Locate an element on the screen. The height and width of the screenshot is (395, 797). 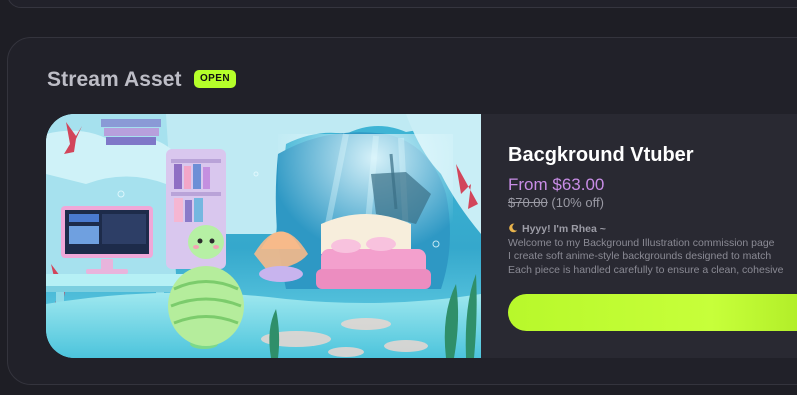
listing-price: From $63.00 is located at coordinates (556, 184).